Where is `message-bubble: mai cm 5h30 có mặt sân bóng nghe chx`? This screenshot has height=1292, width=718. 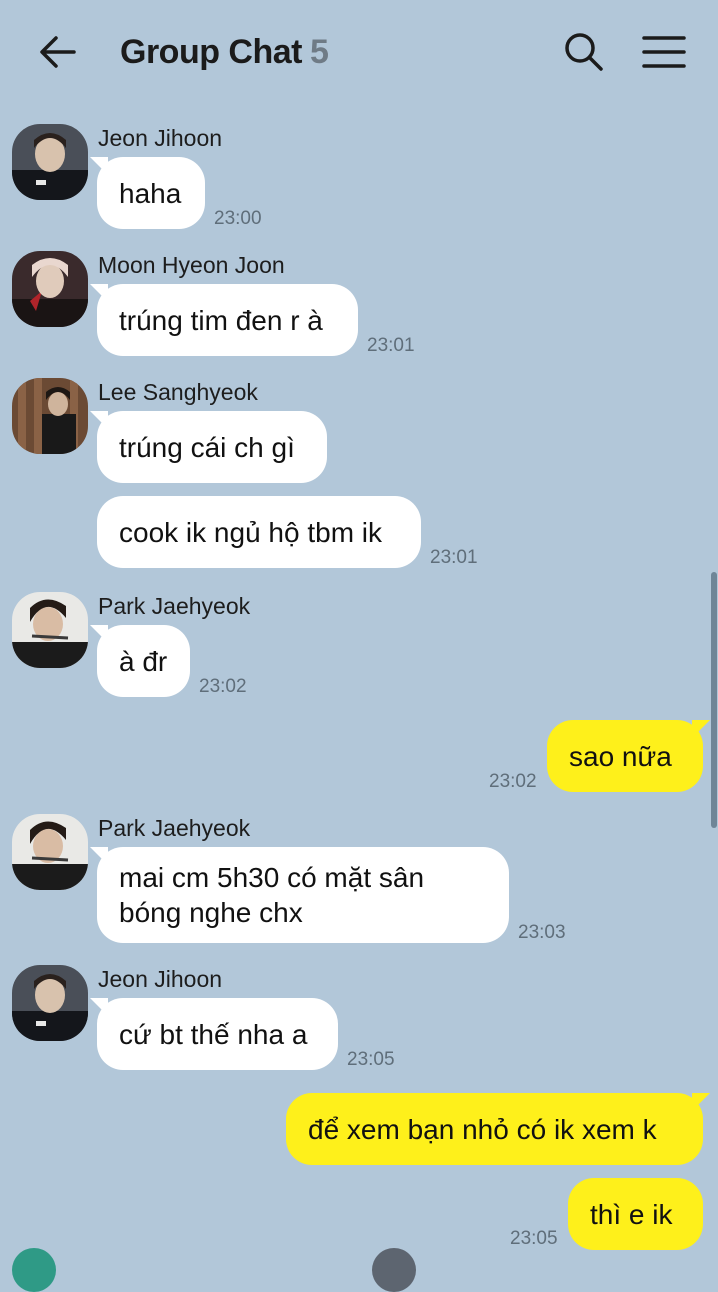 message-bubble: mai cm 5h30 có mặt sân bóng nghe chx is located at coordinates (299, 895).